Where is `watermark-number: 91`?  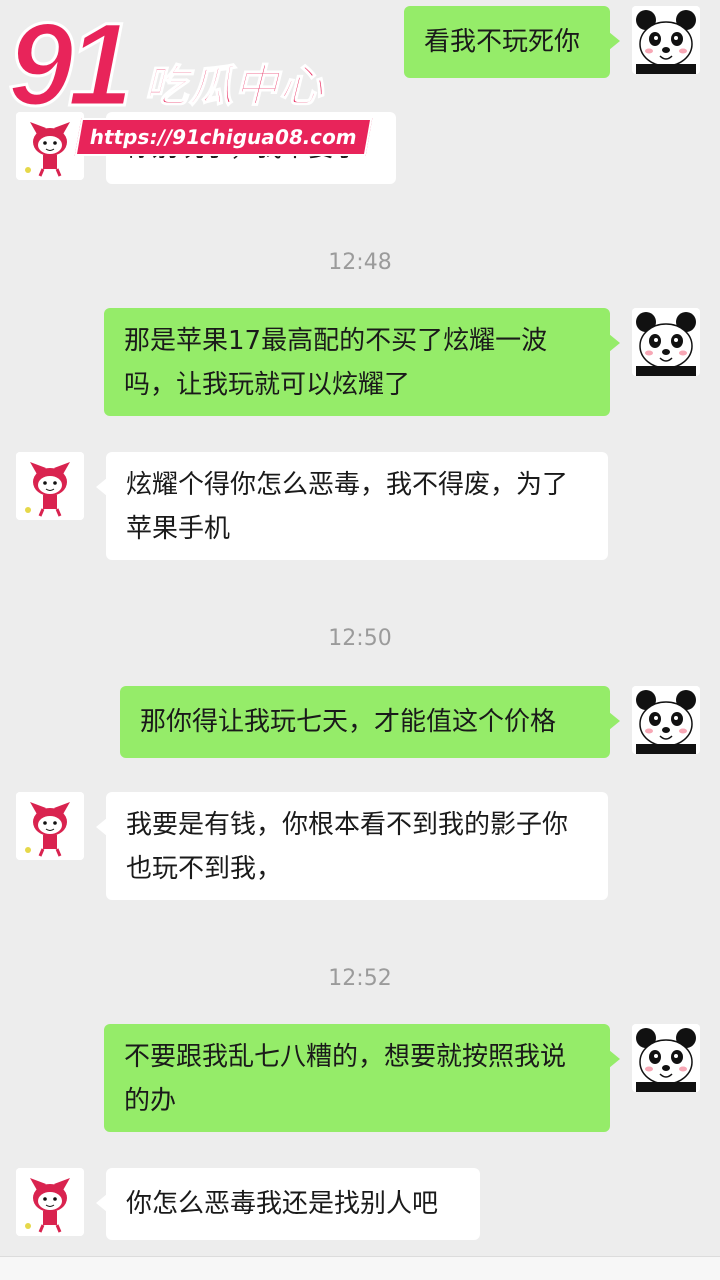
watermark-number: 91 is located at coordinates (70, 65).